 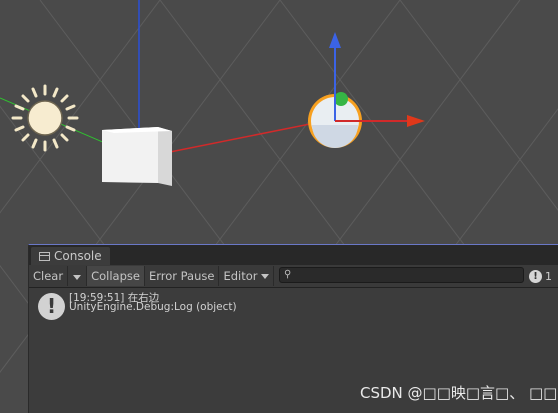 I want to click on y-handle-knob, so click(x=341, y=99).